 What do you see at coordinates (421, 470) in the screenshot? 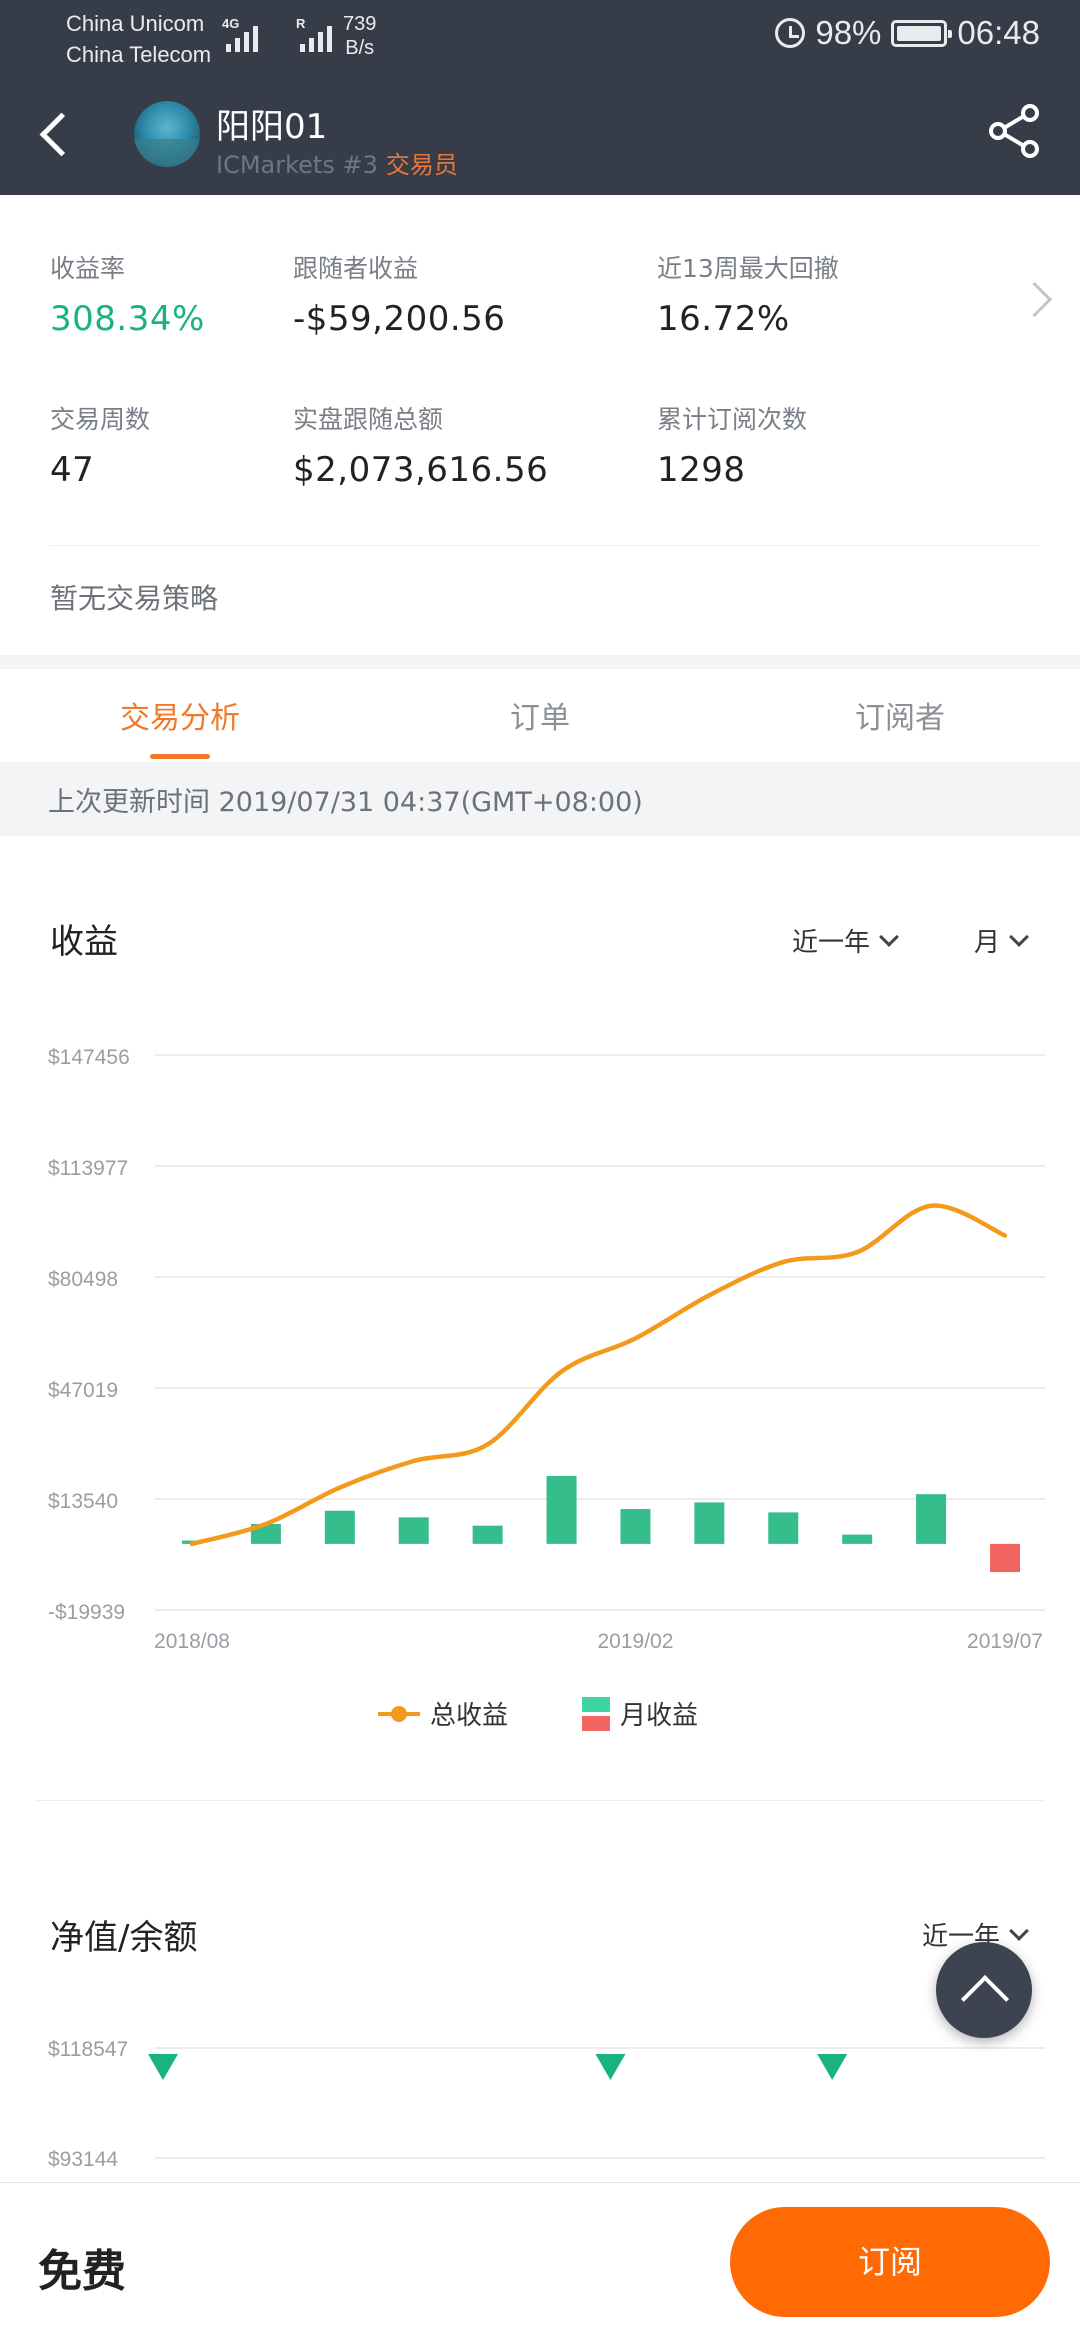
I see `stat-value: $2,073,616.56` at bounding box center [421, 470].